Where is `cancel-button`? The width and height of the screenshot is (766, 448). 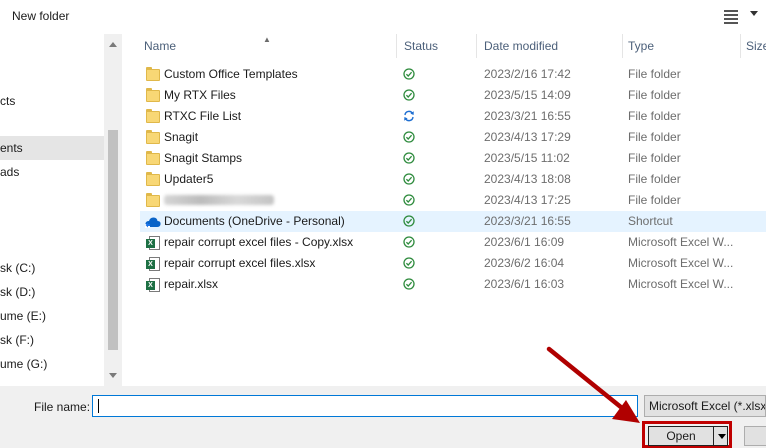
cancel-button is located at coordinates (755, 436).